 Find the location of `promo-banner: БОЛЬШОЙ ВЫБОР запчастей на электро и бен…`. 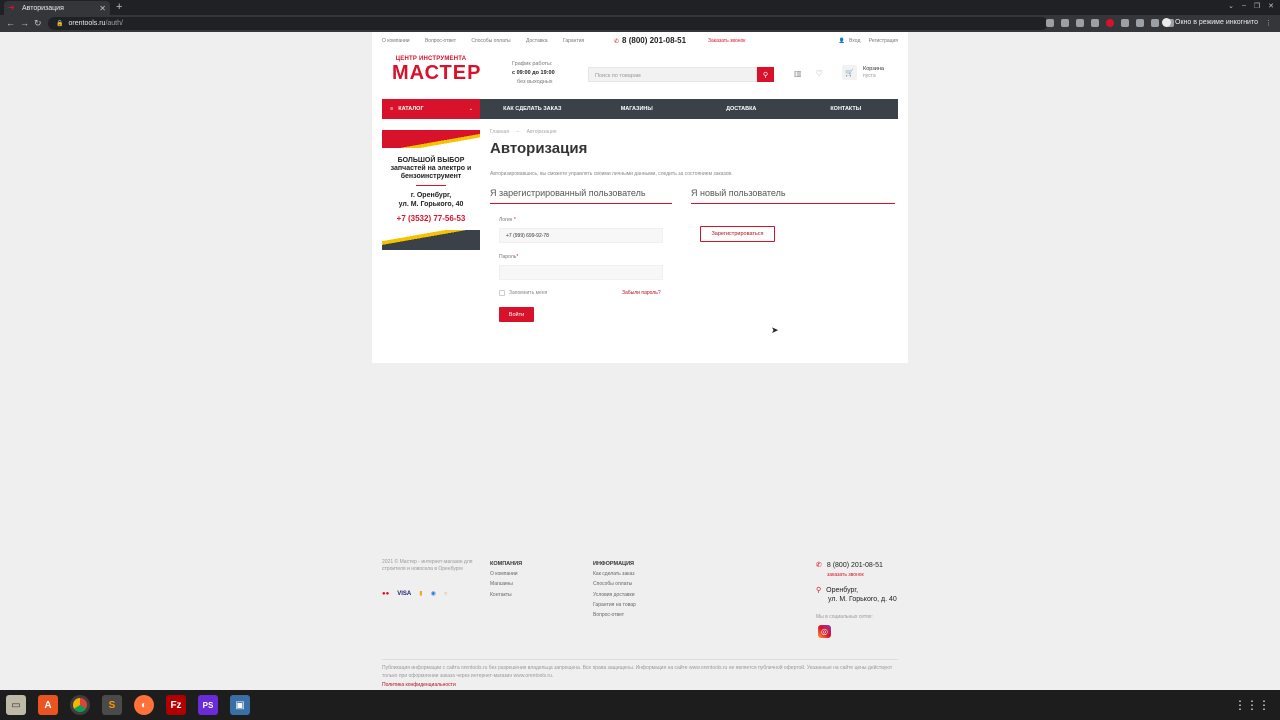

promo-banner: БОЛЬШОЙ ВЫБОР запчастей на электро и бен… is located at coordinates (431, 190).